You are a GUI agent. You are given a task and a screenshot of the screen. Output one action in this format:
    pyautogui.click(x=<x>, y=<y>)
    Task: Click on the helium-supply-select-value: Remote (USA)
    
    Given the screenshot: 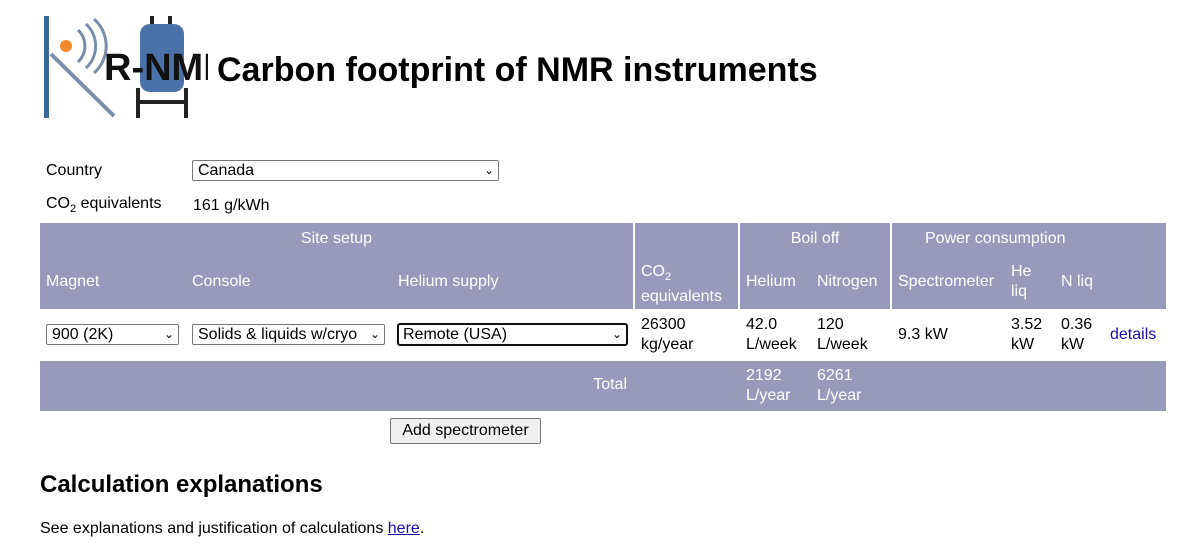 What is the action you would take?
    pyautogui.click(x=455, y=334)
    